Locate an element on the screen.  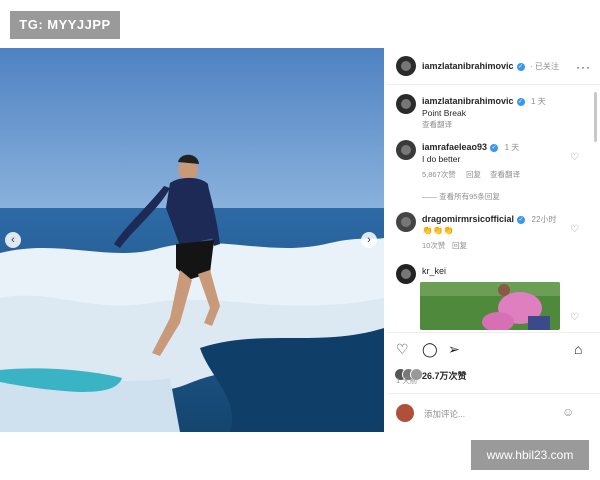
caption-avatar is located at coordinates (406, 104).